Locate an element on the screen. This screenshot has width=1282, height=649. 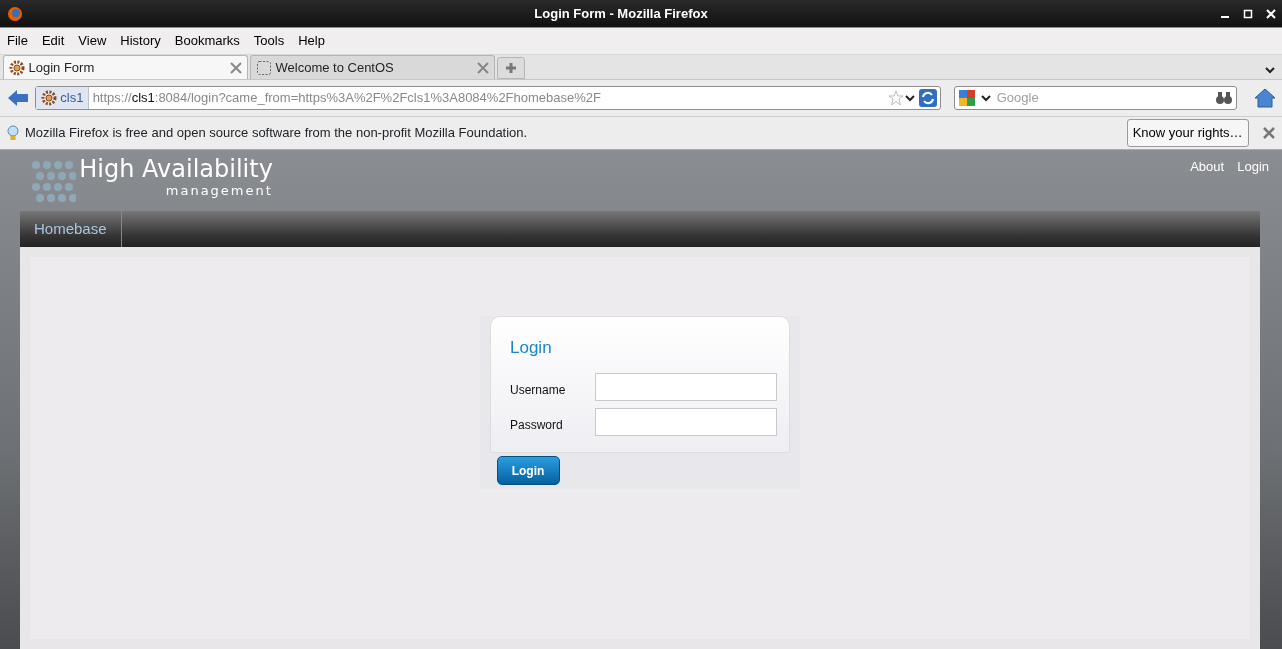
reload-icon is located at coordinates (927, 98).